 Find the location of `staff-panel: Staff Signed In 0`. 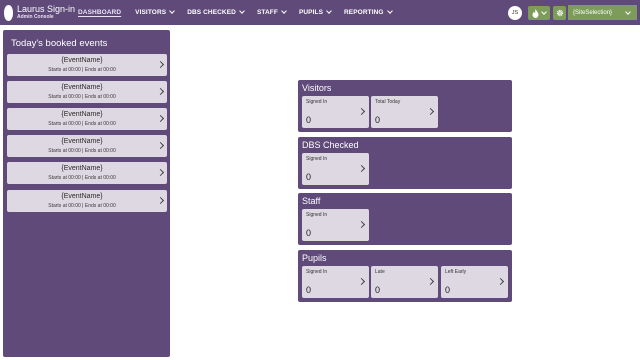

staff-panel: Staff Signed In 0 is located at coordinates (405, 219).